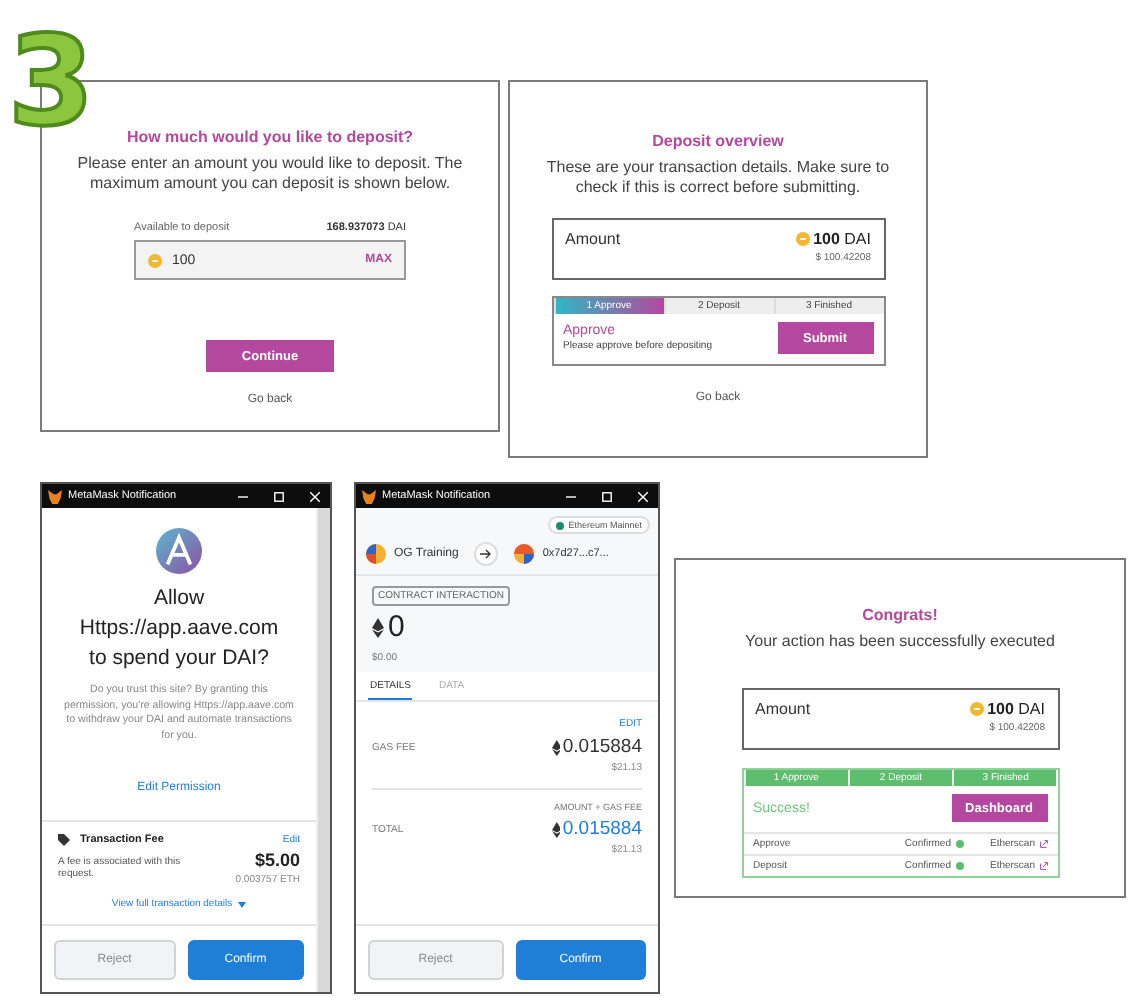 Image resolution: width=1132 pixels, height=1002 pixels. I want to click on dialog-heading: to spend your DAI?, so click(179, 659).